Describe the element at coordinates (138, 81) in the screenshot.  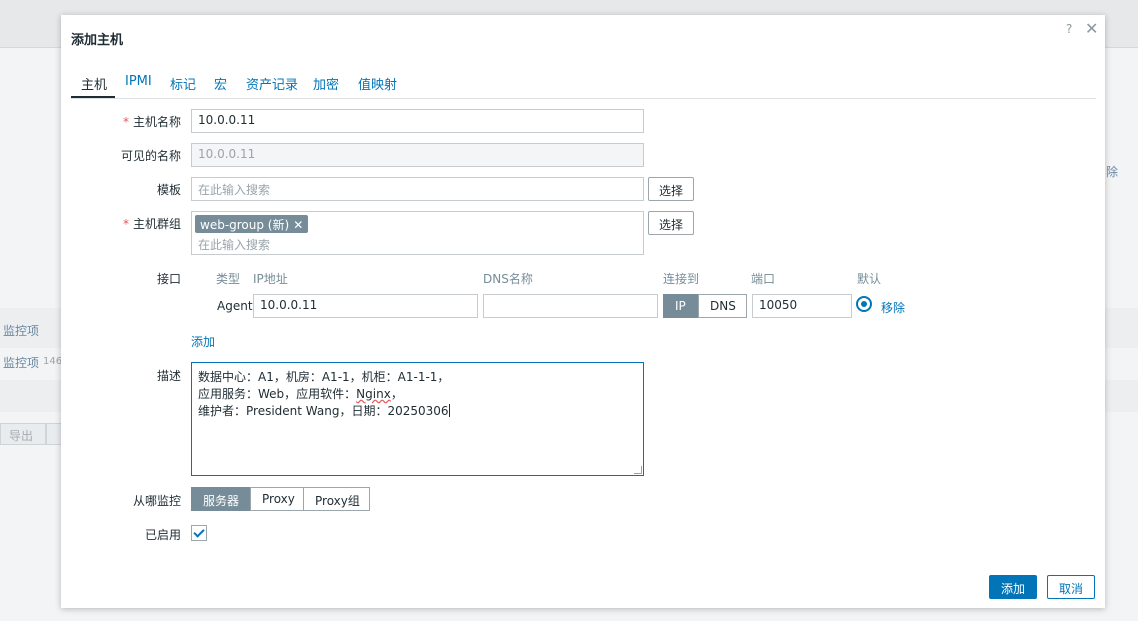
I see `tab-ipmi: IPMI` at that location.